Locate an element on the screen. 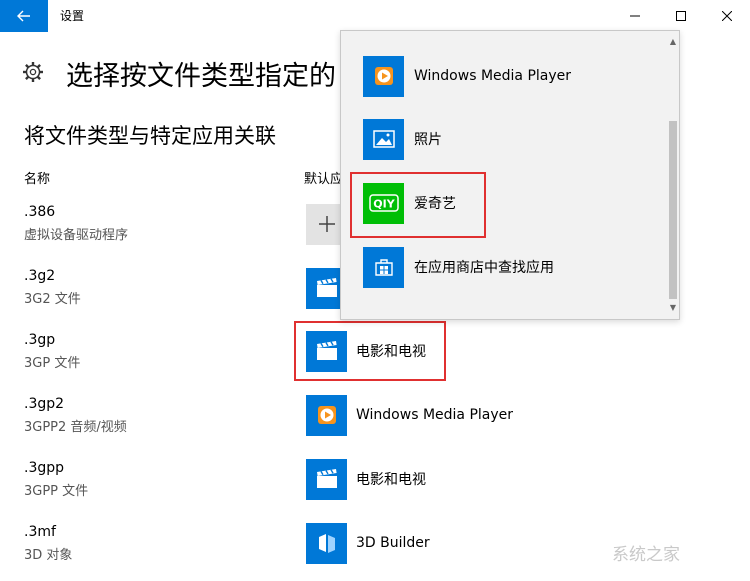 This screenshot has height=581, width=750. file-type-row: .3gp2 3GPP2 音频/视频 is located at coordinates (75, 415).